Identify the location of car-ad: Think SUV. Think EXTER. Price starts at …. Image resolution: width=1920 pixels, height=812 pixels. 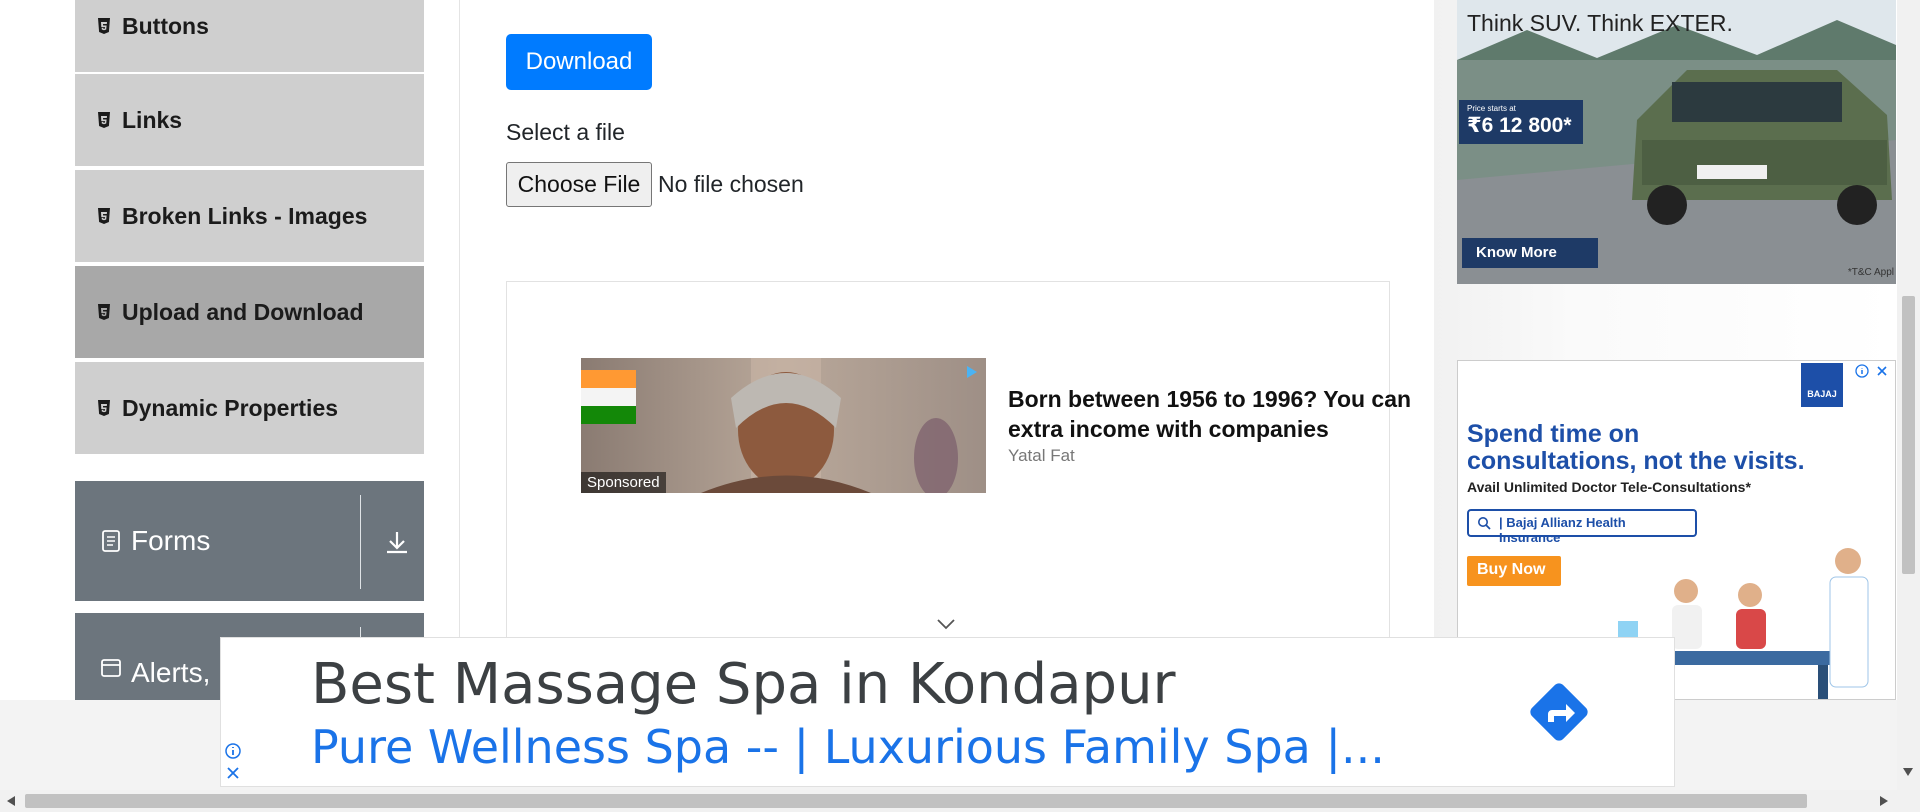
(1676, 142).